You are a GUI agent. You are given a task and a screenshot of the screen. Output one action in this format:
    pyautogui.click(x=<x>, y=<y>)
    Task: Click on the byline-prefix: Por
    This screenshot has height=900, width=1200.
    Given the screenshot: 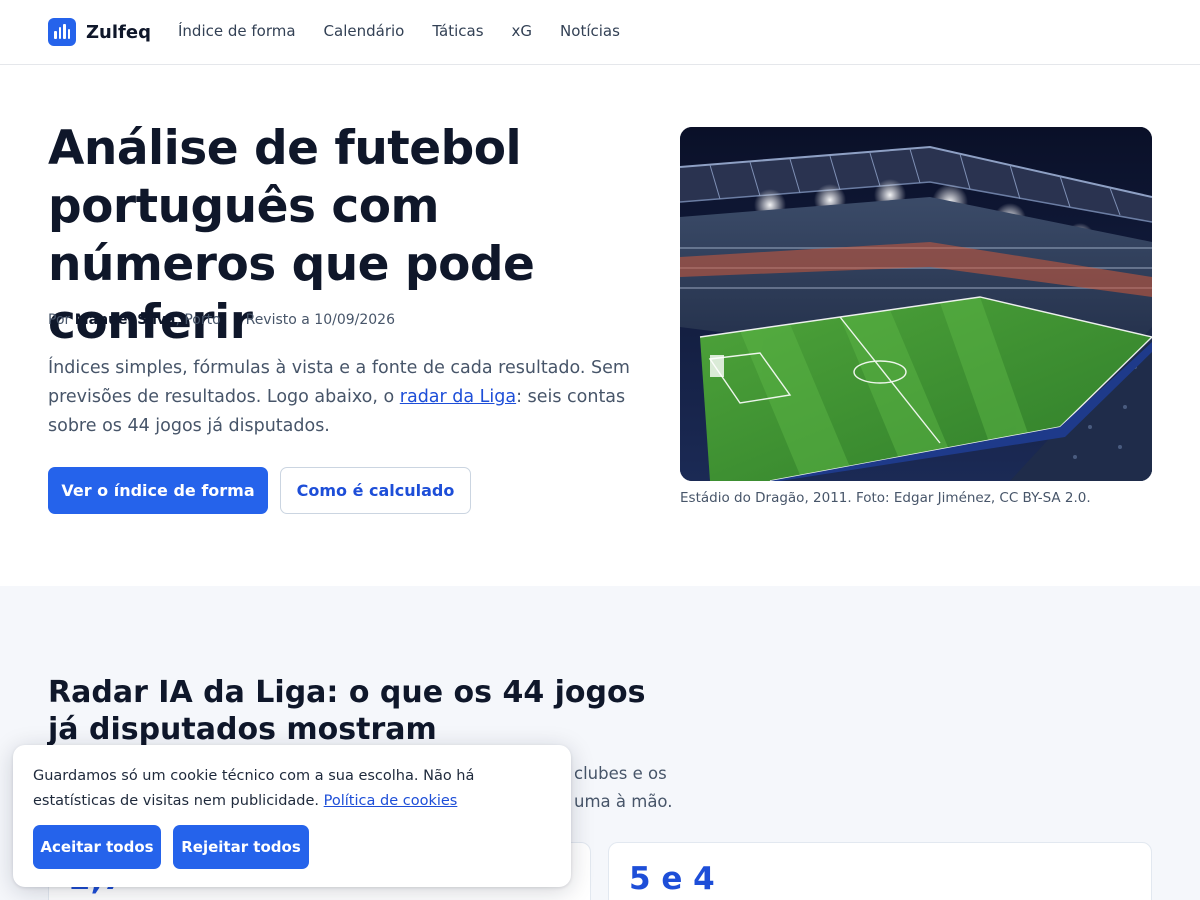 What is the action you would take?
    pyautogui.click(x=59, y=320)
    